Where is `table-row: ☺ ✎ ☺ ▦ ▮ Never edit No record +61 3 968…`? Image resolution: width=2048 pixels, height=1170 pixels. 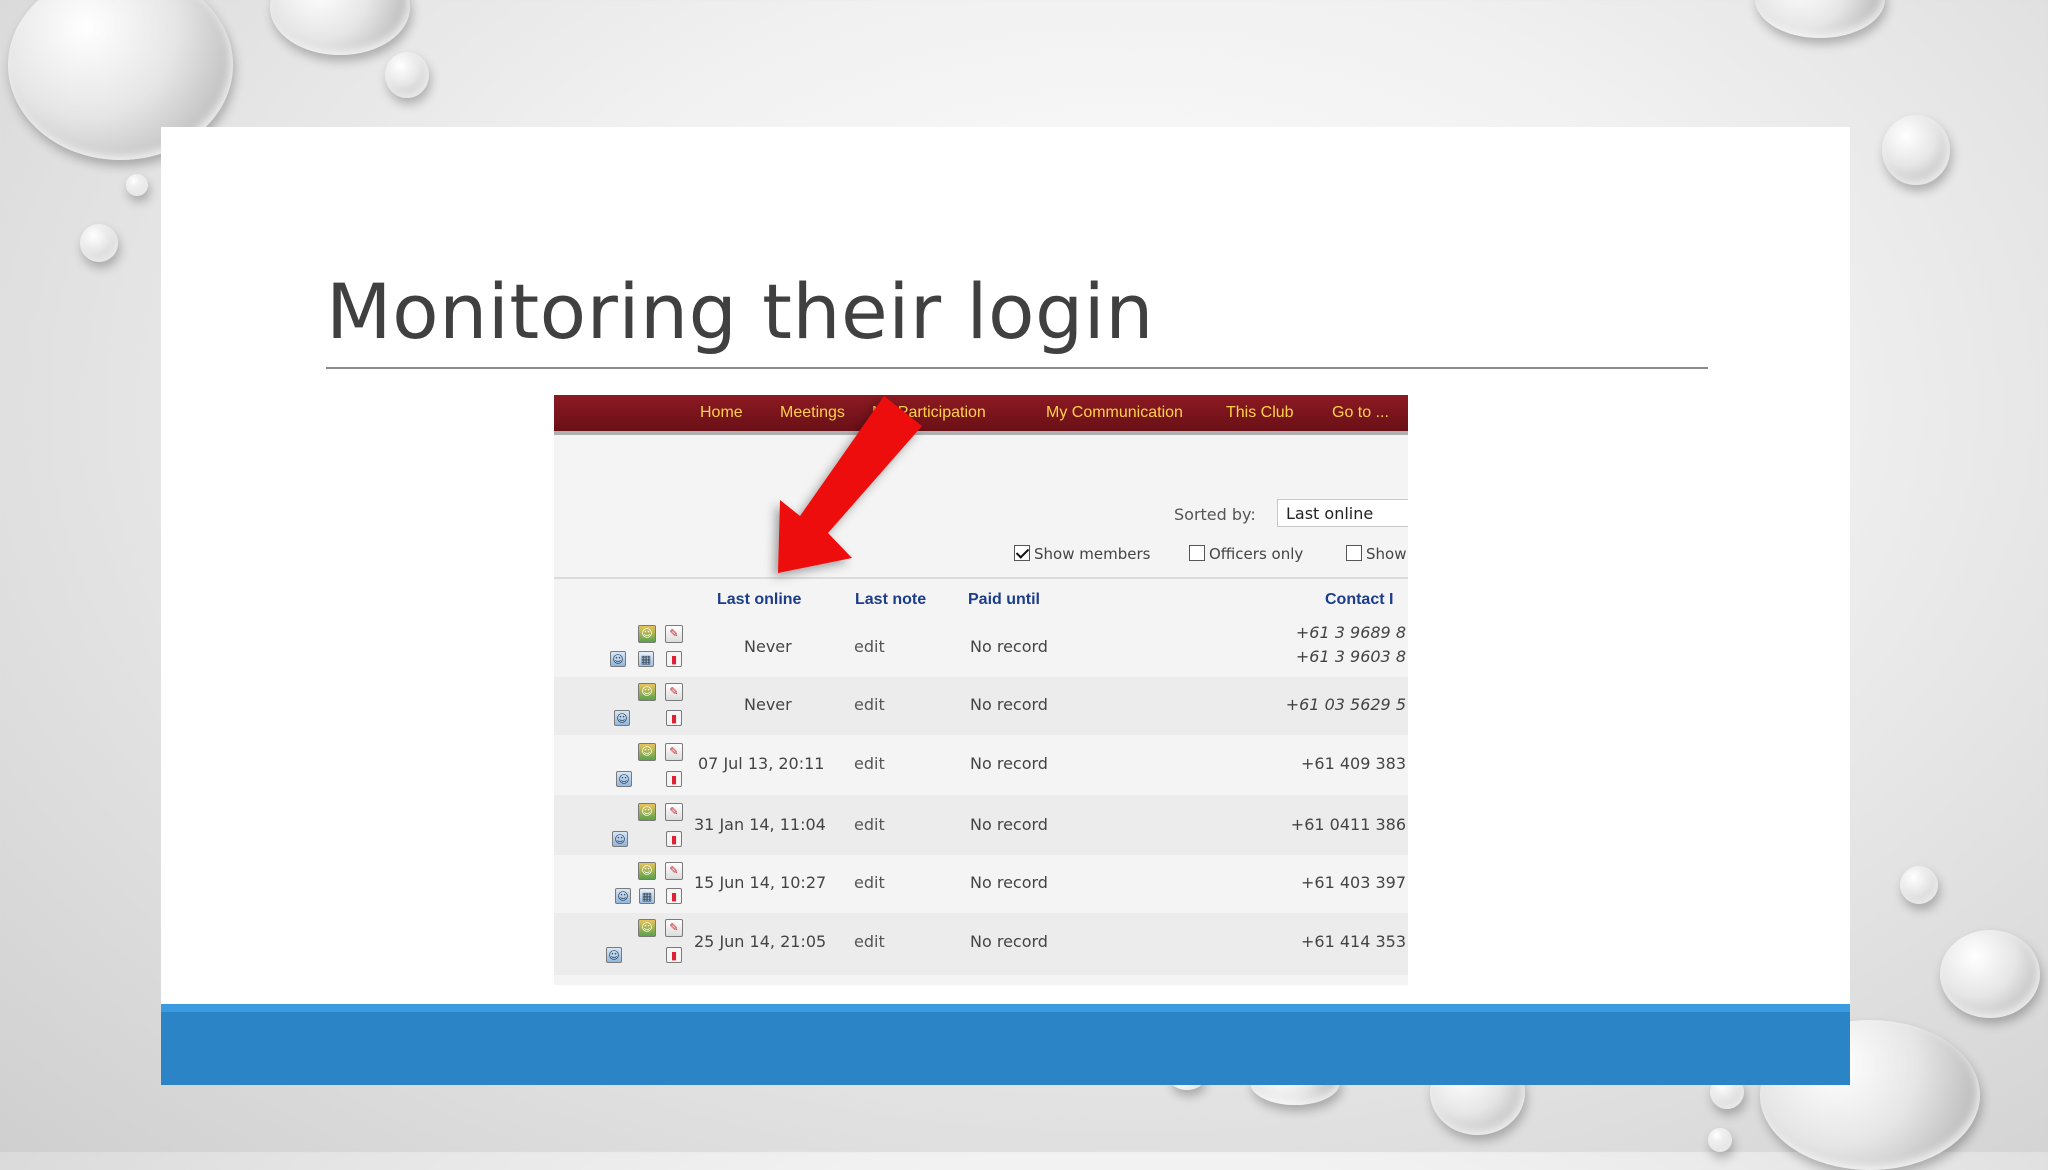
table-row: ☺ ✎ ☺ ▦ ▮ Never edit No record +61 3 968… is located at coordinates (981, 649).